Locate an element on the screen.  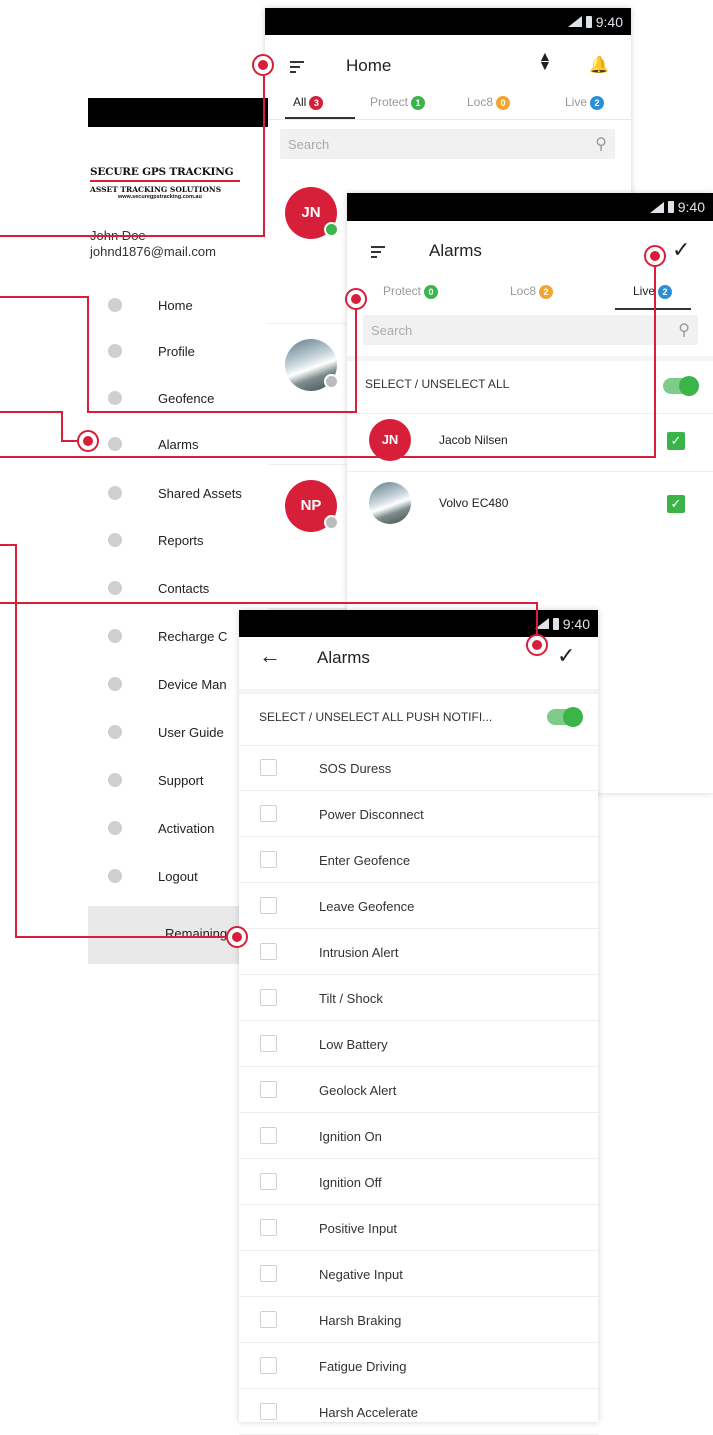
alarm-row-low-battery: Low Battery is located at coordinates (418, 1044).